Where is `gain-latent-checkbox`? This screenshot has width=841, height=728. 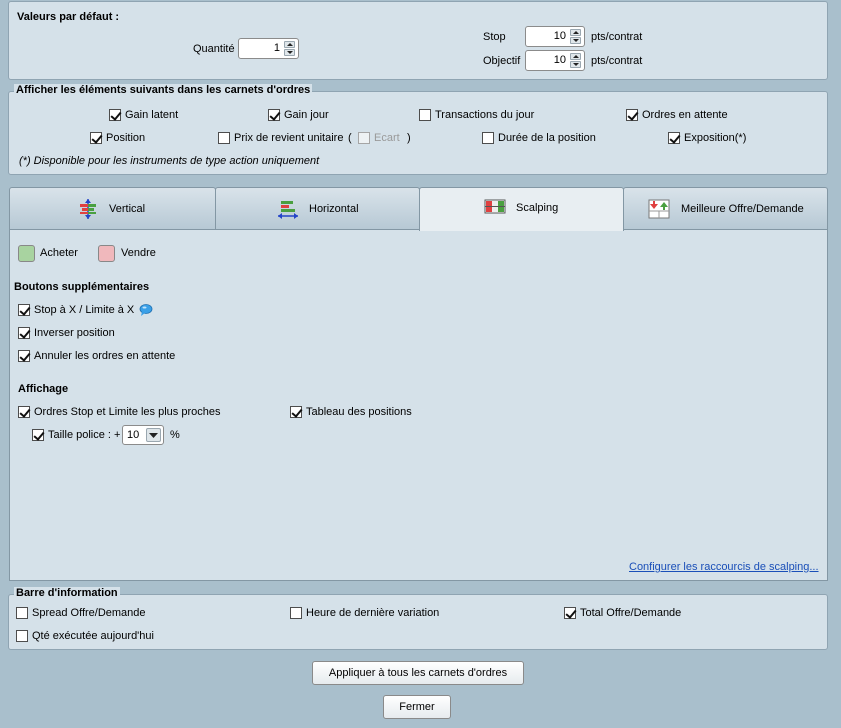 gain-latent-checkbox is located at coordinates (115, 115).